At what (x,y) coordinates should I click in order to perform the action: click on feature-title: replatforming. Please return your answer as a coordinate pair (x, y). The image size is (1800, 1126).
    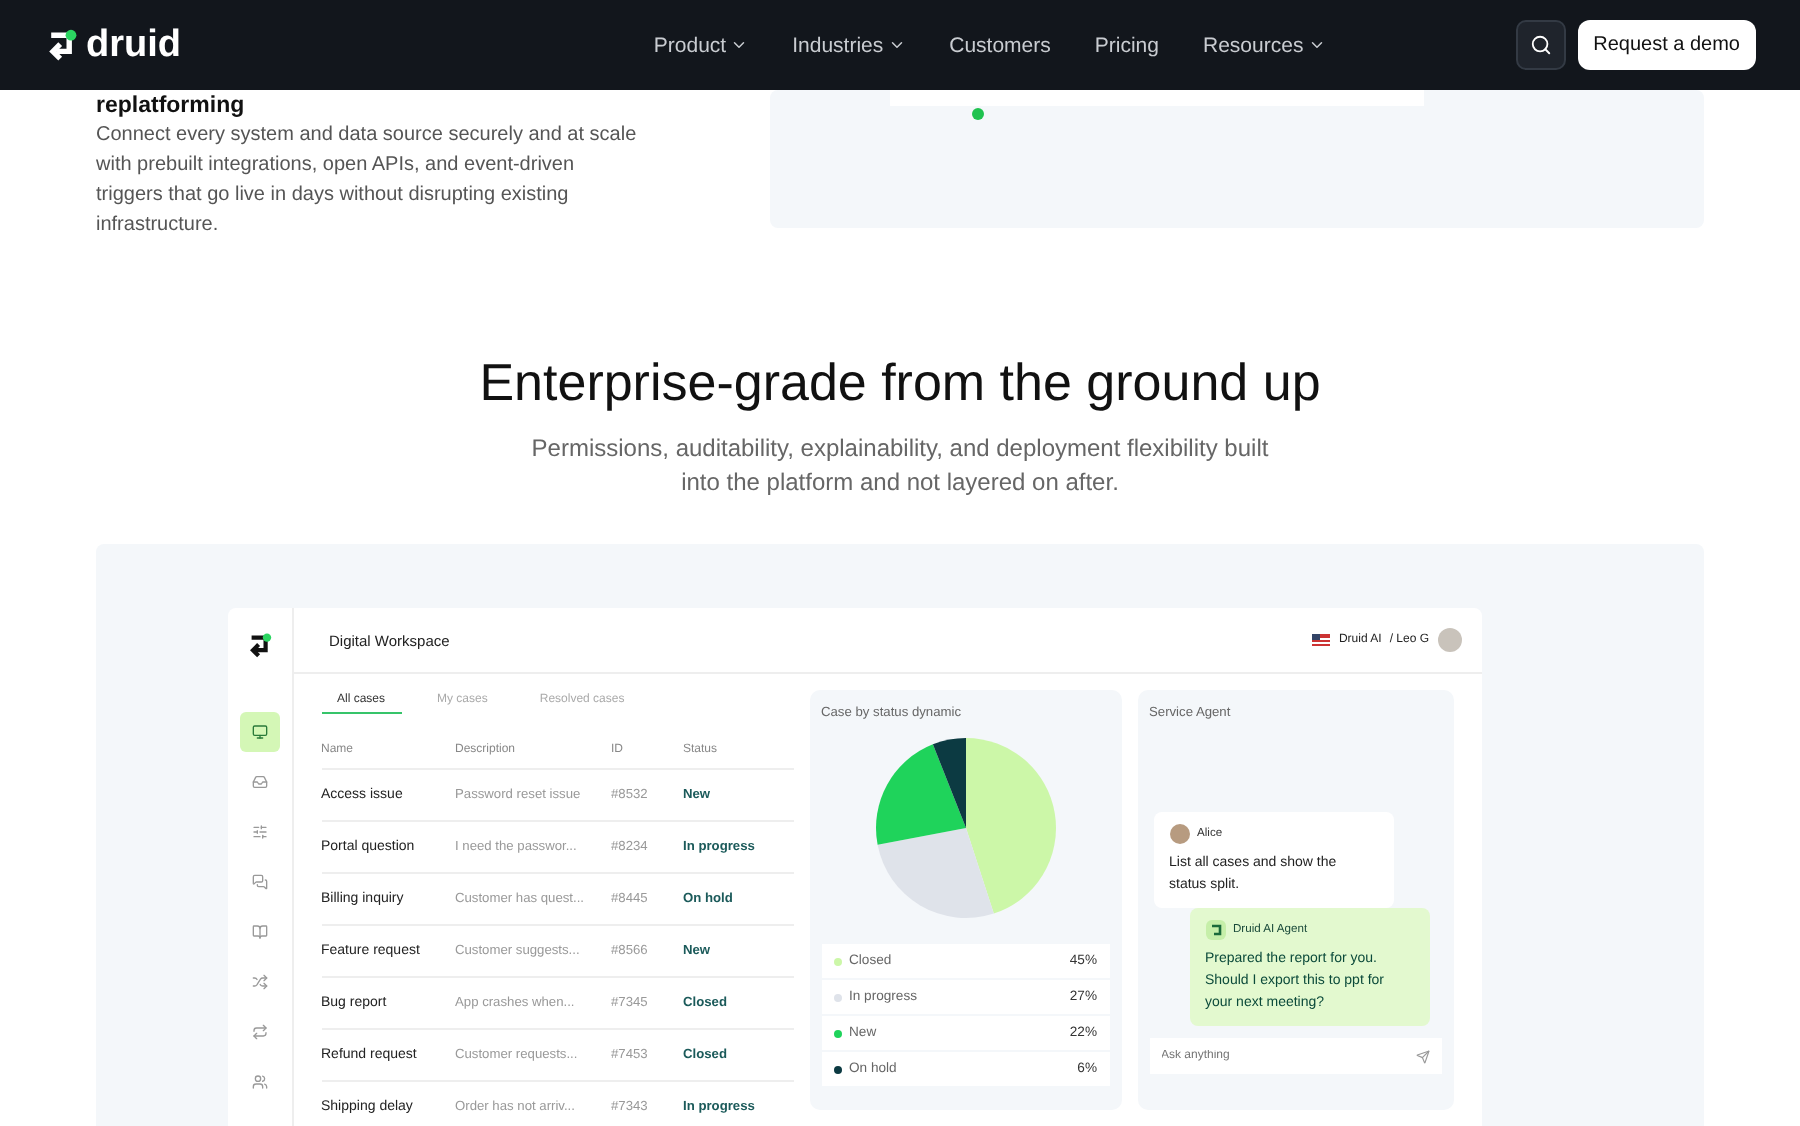
    Looking at the image, I should click on (171, 106).